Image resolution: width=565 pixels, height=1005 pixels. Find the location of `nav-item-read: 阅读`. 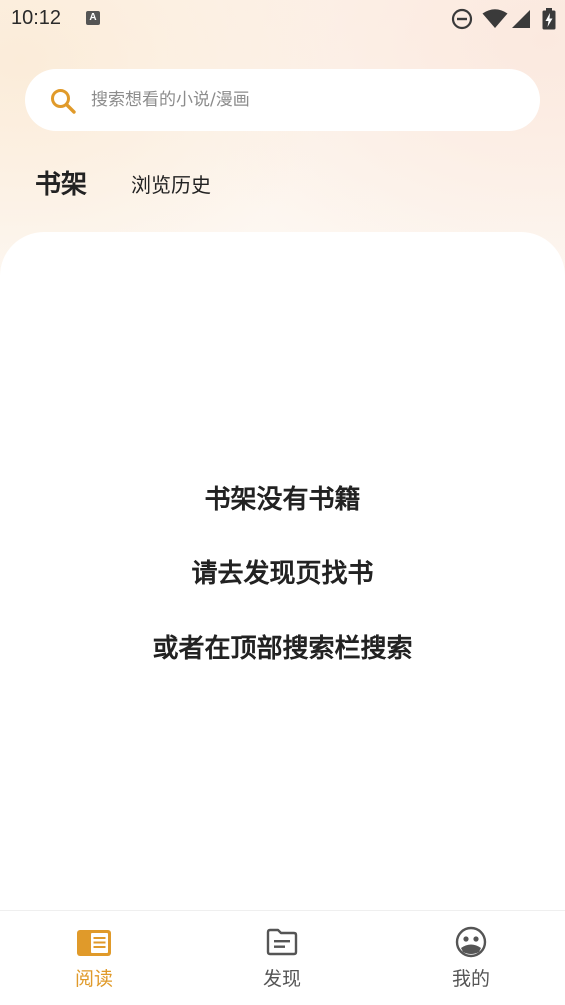

nav-item-read: 阅读 is located at coordinates (94, 958).